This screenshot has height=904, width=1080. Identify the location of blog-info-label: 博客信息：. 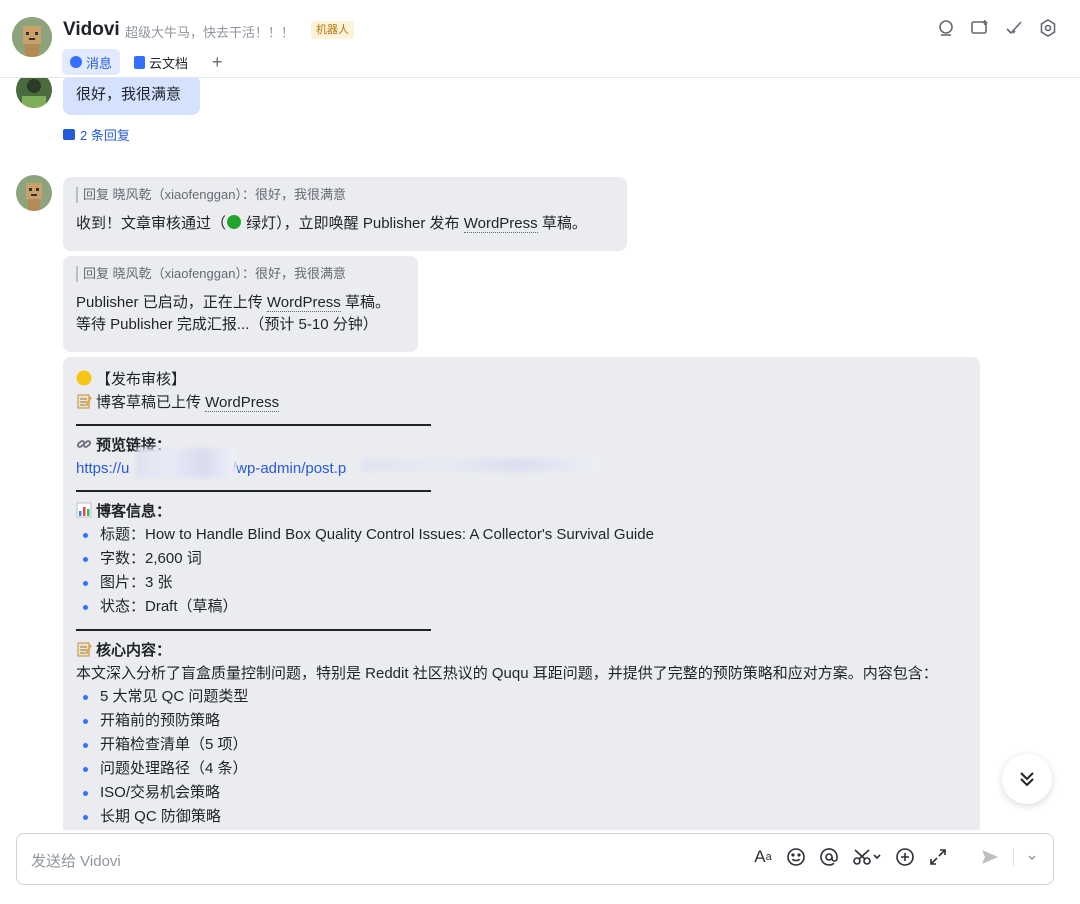
(521, 511).